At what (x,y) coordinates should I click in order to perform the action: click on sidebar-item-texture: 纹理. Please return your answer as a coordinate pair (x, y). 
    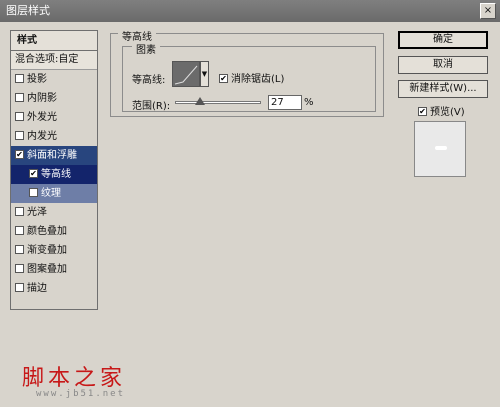
    Looking at the image, I should click on (54, 193).